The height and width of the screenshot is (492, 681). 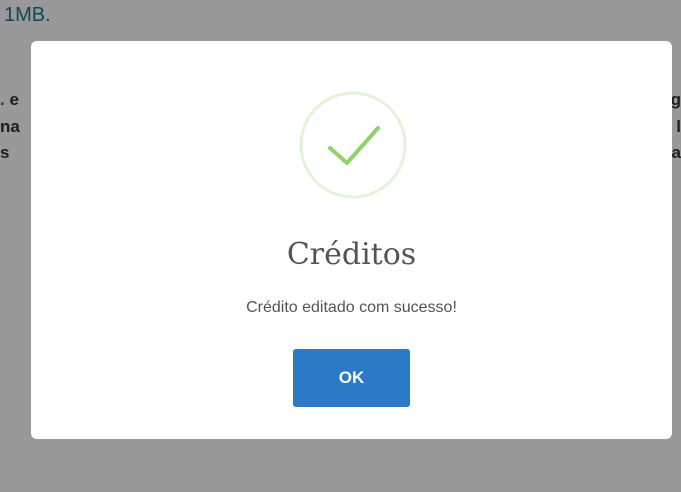 I want to click on success-check-icon, so click(x=353, y=145).